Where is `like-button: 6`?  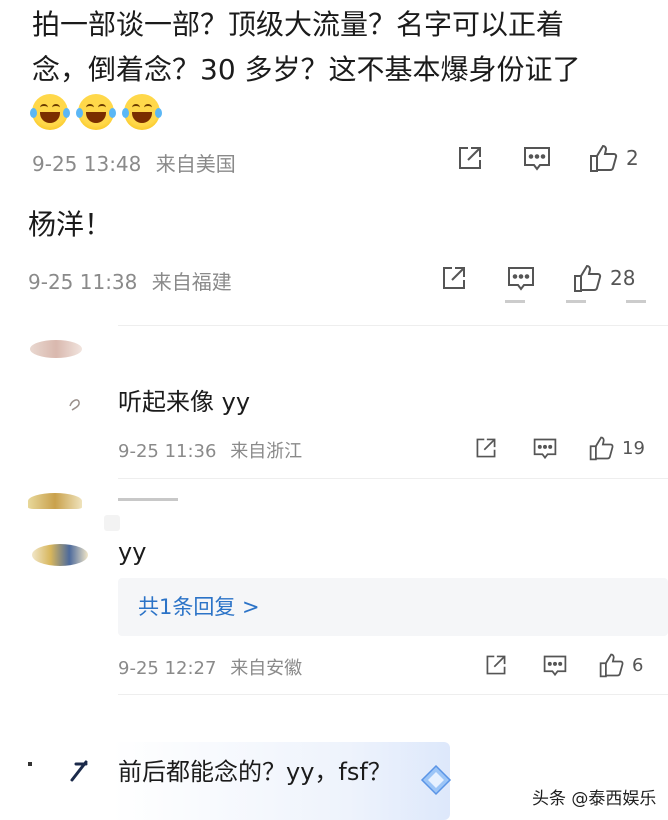
like-button: 6 is located at coordinates (620, 665).